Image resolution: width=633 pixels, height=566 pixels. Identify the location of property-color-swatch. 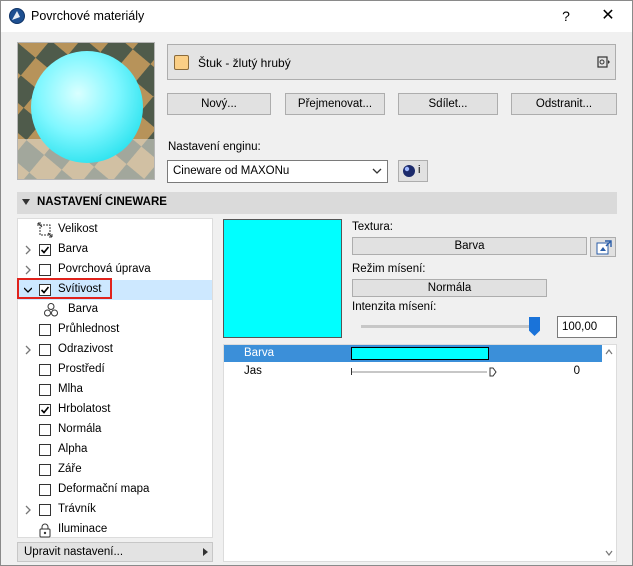
(420, 353).